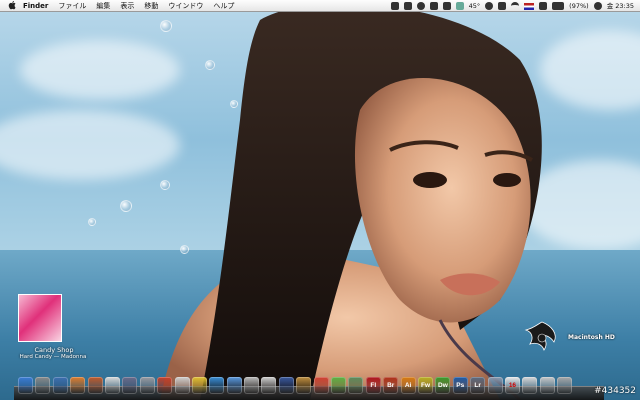 The height and width of the screenshot is (400, 640). I want to click on calendar-icon: 16, so click(512, 385).